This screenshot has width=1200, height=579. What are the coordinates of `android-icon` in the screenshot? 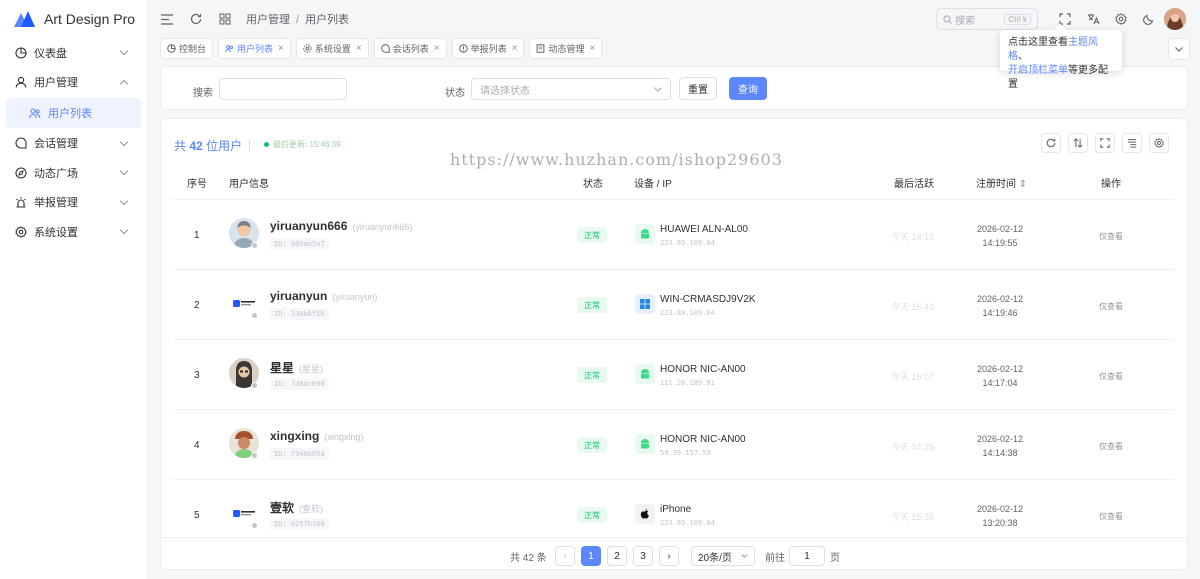 It's located at (645, 234).